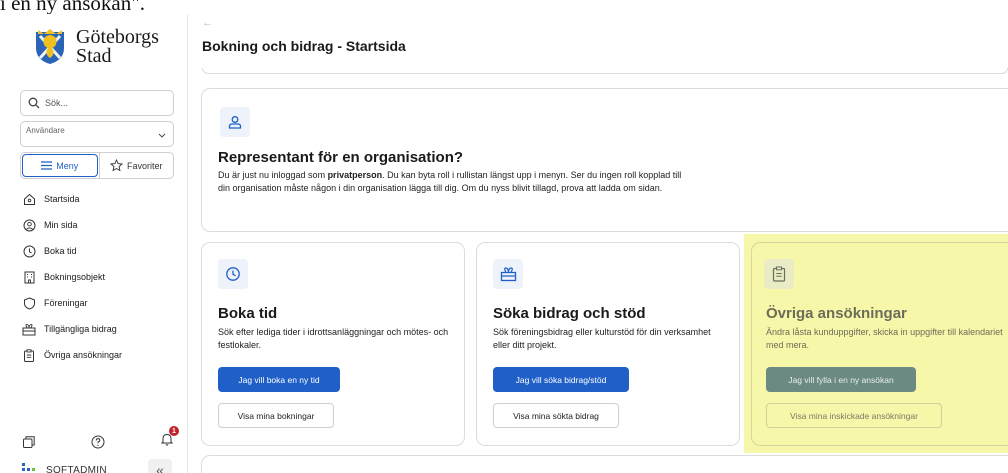 This screenshot has height=473, width=1008. Describe the element at coordinates (162, 135) in the screenshot. I see `chevron-down-icon` at that location.